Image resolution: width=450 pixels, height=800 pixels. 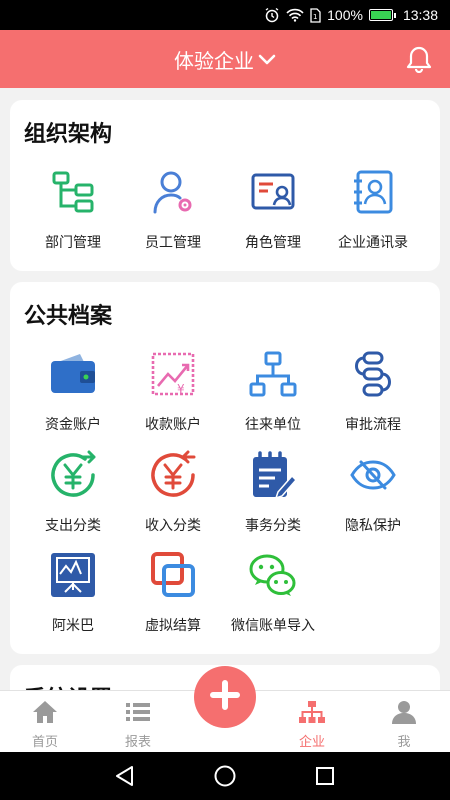 I want to click on income-category-item: 收入分类, so click(x=173, y=491).